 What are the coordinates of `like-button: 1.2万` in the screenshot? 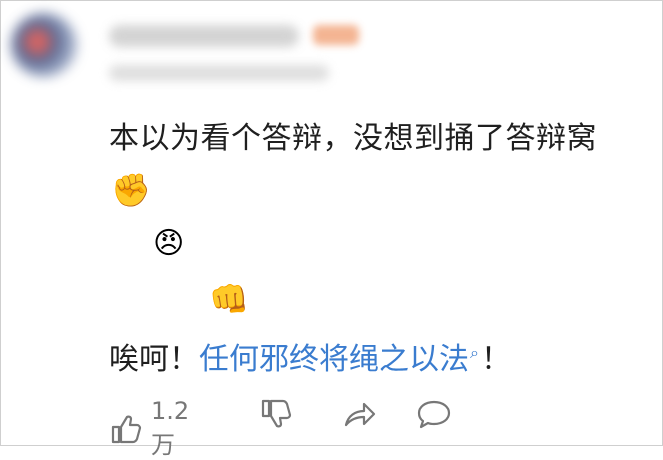 It's located at (149, 428).